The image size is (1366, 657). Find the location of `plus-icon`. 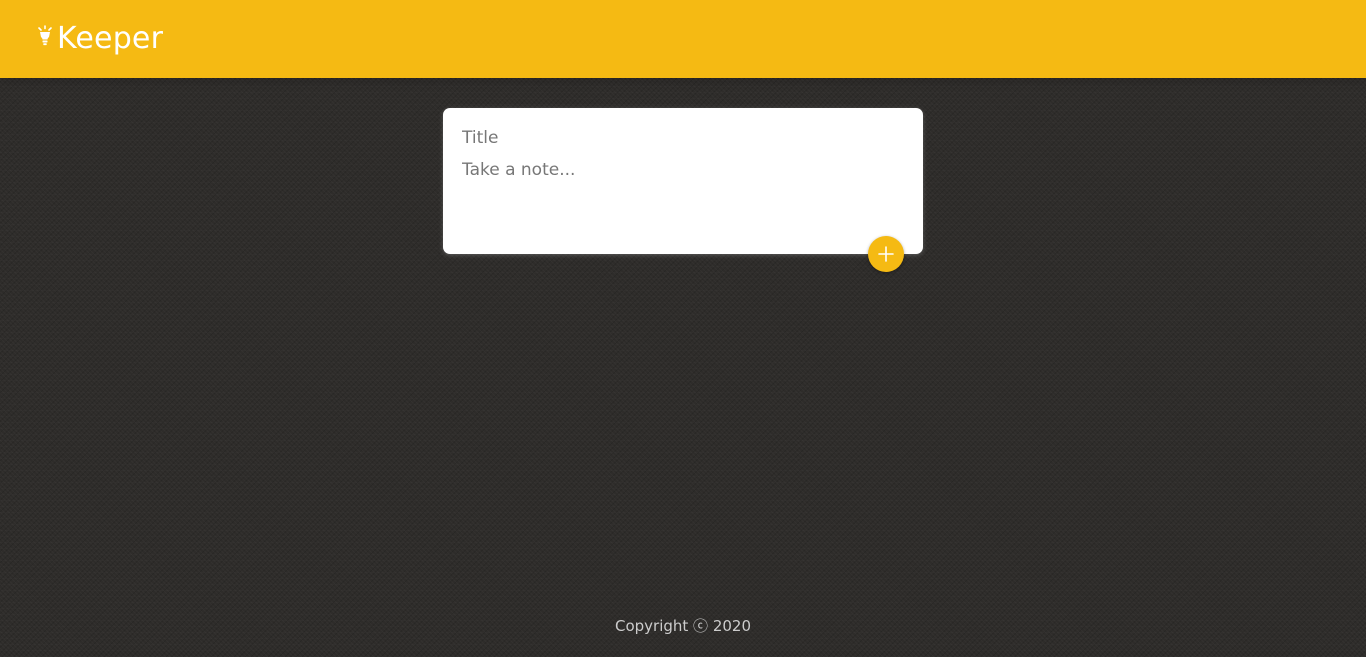

plus-icon is located at coordinates (886, 254).